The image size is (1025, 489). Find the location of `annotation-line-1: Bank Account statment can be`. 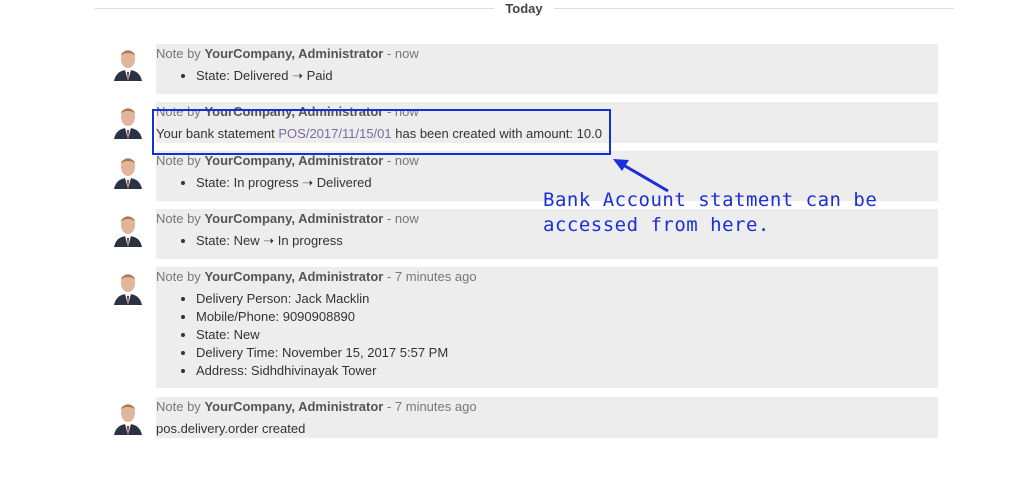

annotation-line-1: Bank Account statment can be is located at coordinates (710, 200).